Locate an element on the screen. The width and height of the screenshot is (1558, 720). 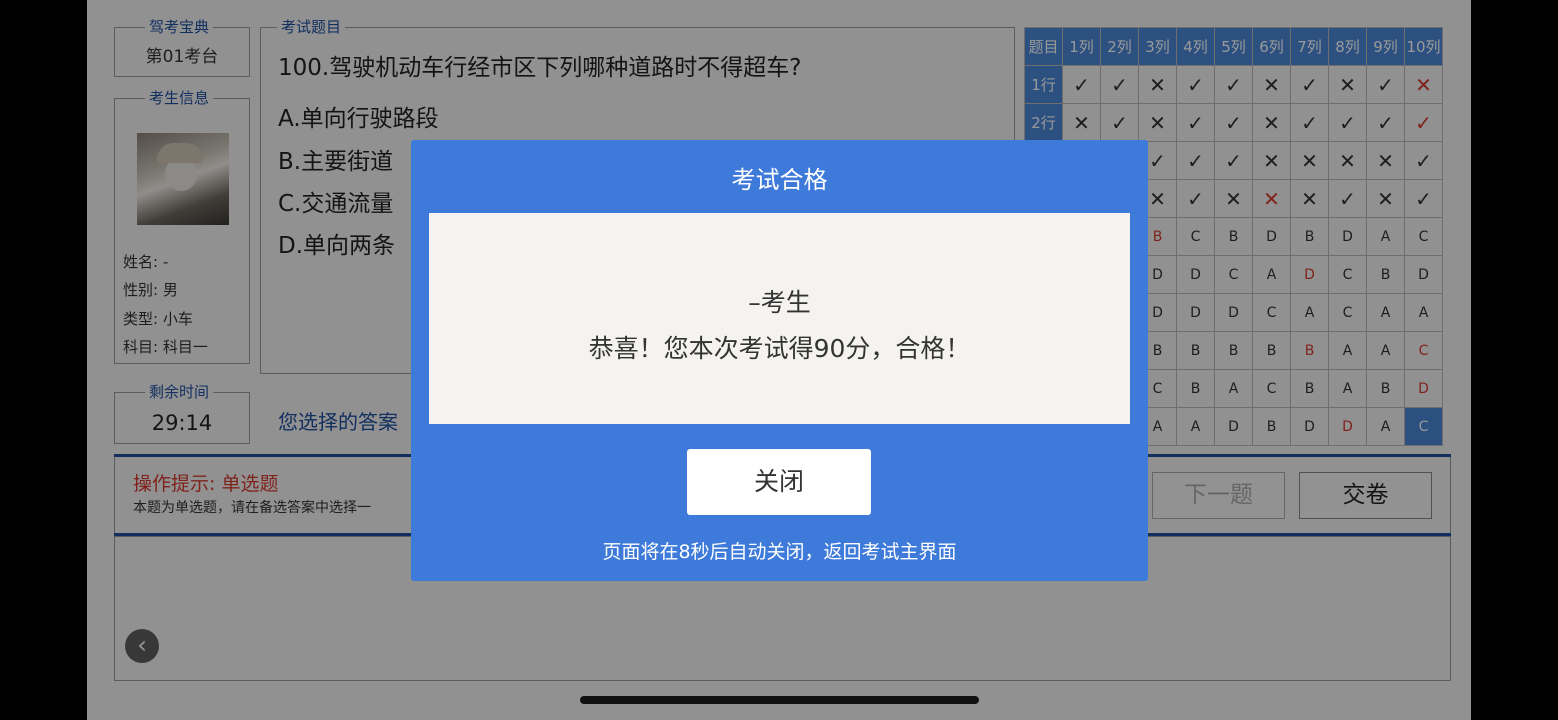
result-message: 恭喜！您本次考试得90分，合格！ is located at coordinates (779, 348).